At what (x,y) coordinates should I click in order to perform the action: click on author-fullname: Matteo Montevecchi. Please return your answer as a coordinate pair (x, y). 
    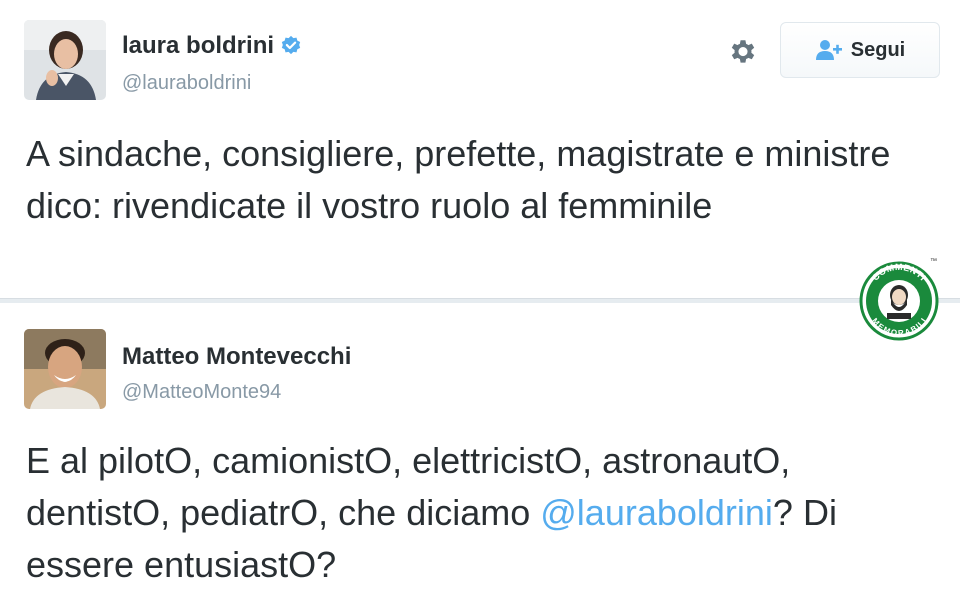
    Looking at the image, I should click on (236, 357).